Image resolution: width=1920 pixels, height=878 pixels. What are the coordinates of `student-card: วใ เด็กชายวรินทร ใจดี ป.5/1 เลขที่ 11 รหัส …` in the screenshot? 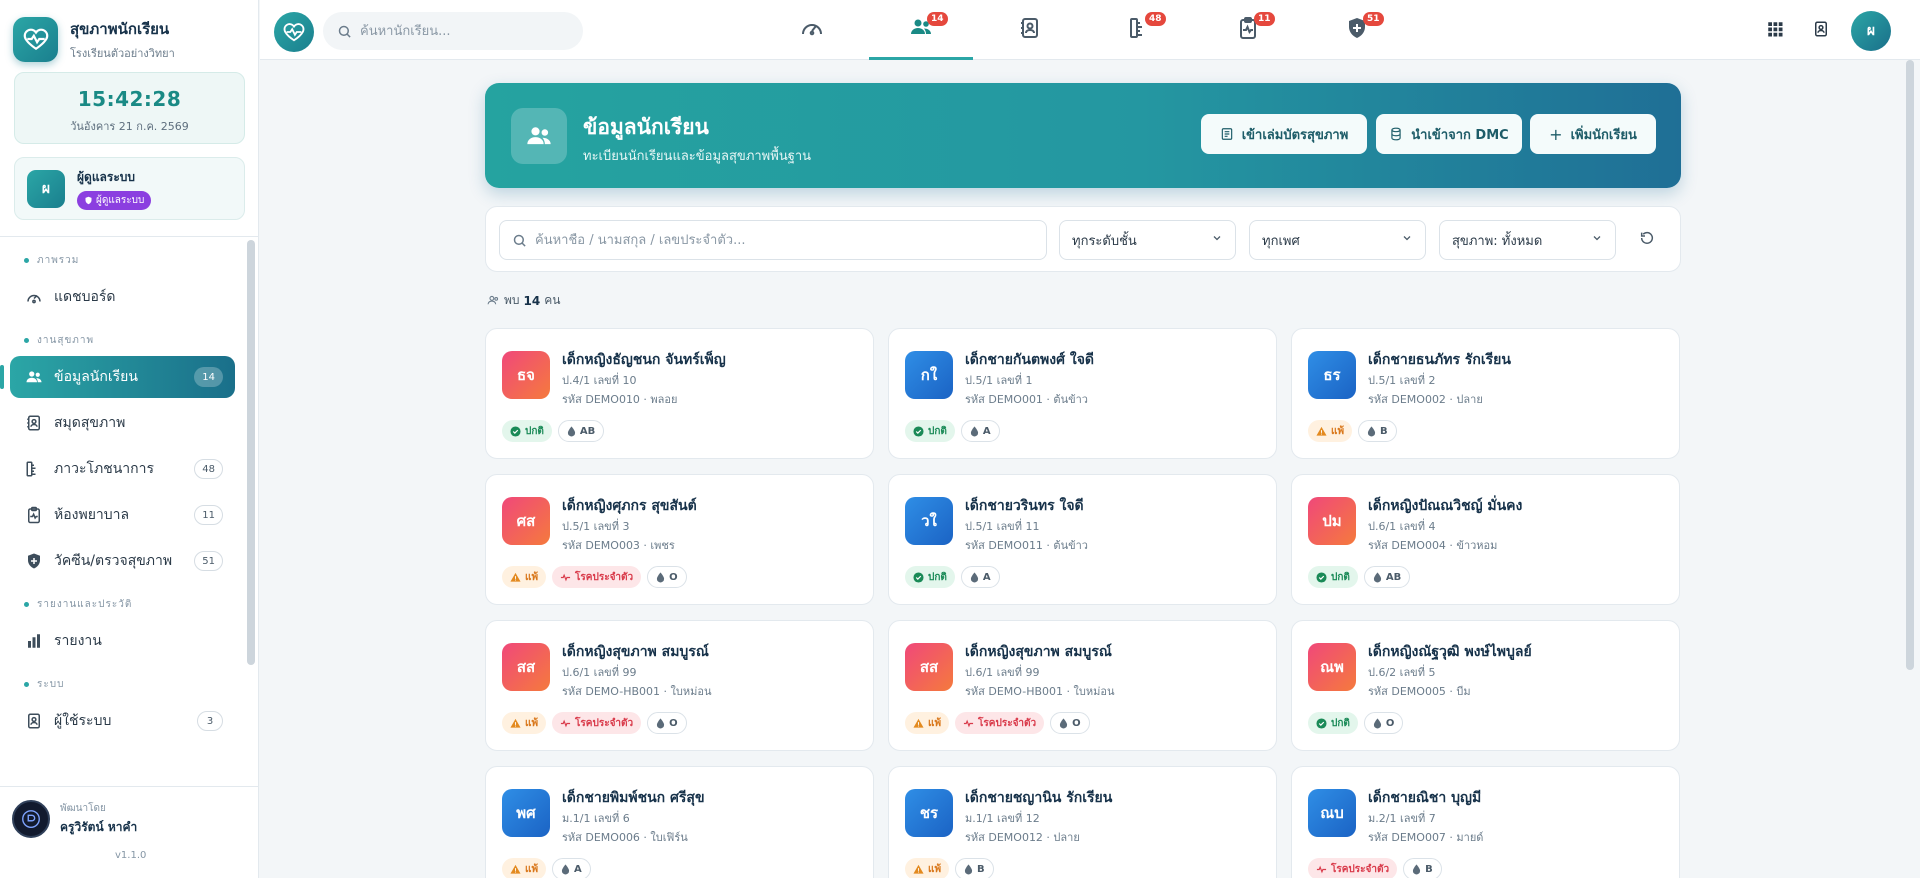 It's located at (1082, 539).